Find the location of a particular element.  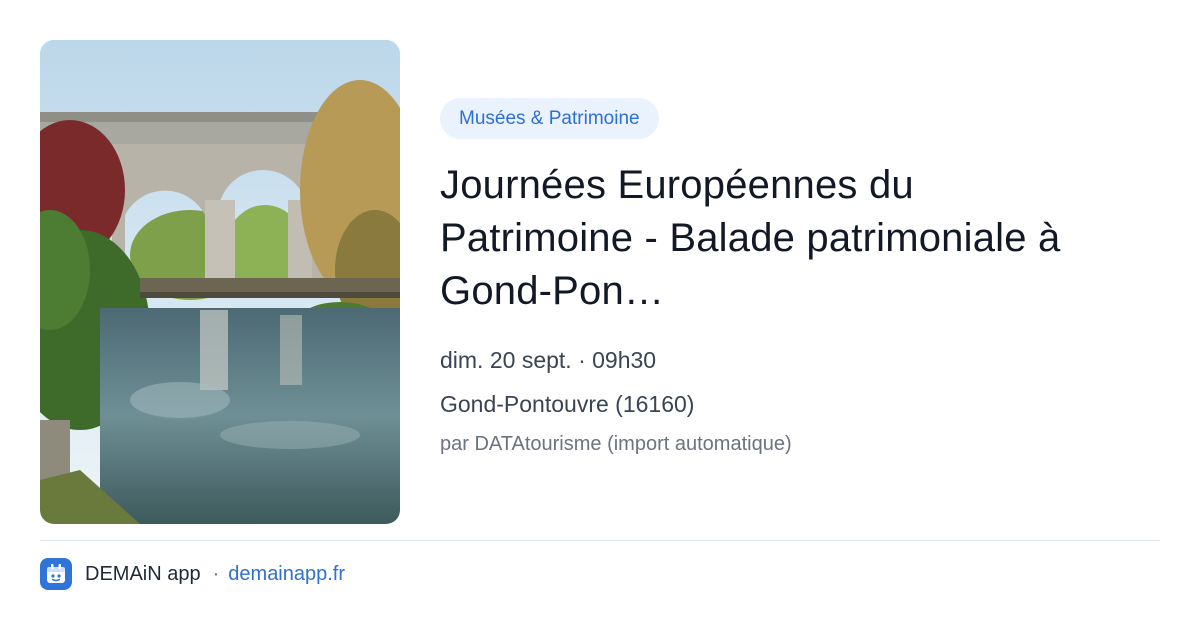

app-name: DEMAiN app is located at coordinates (143, 573).